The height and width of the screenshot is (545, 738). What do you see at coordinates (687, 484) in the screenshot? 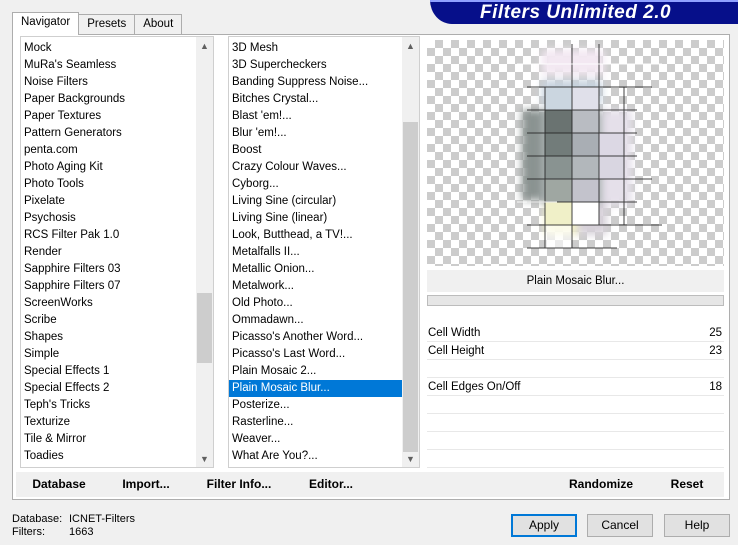
I see `reset-button: Reset` at bounding box center [687, 484].